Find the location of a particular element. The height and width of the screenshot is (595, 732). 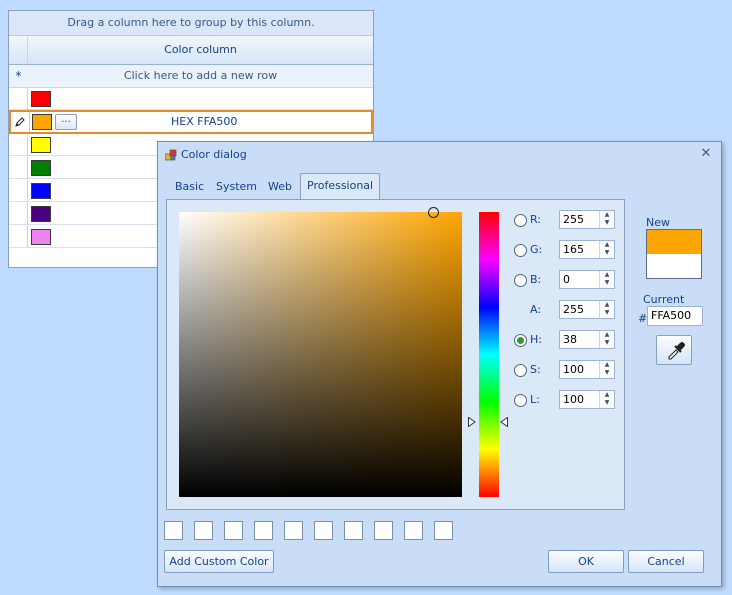

close-button: ✕ is located at coordinates (706, 154).